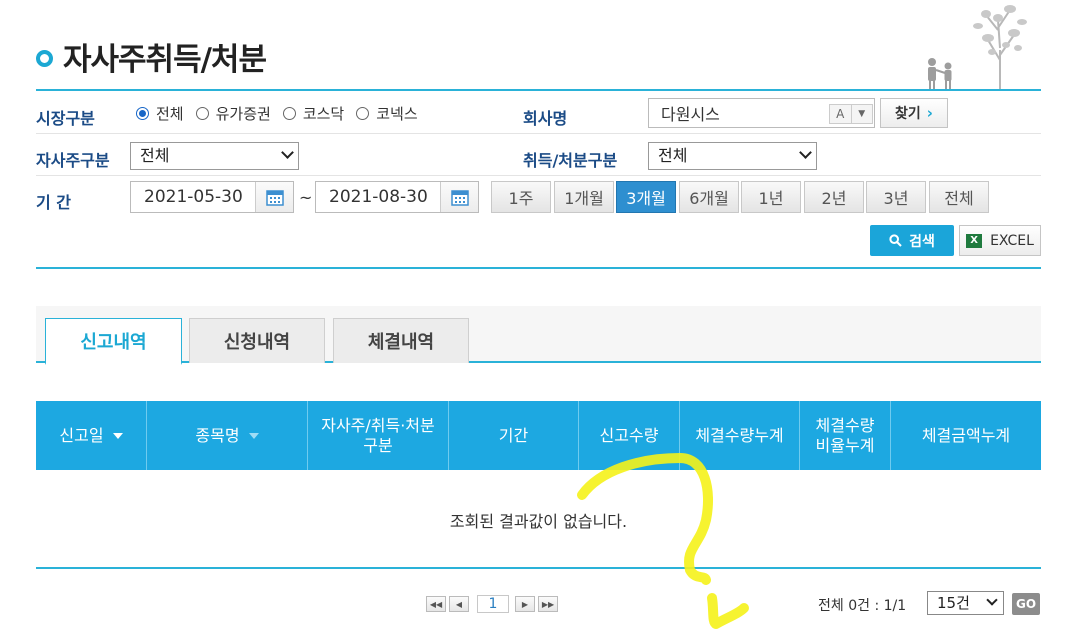 The width and height of the screenshot is (1065, 633). I want to click on tab-application-history: 신청내역, so click(257, 340).